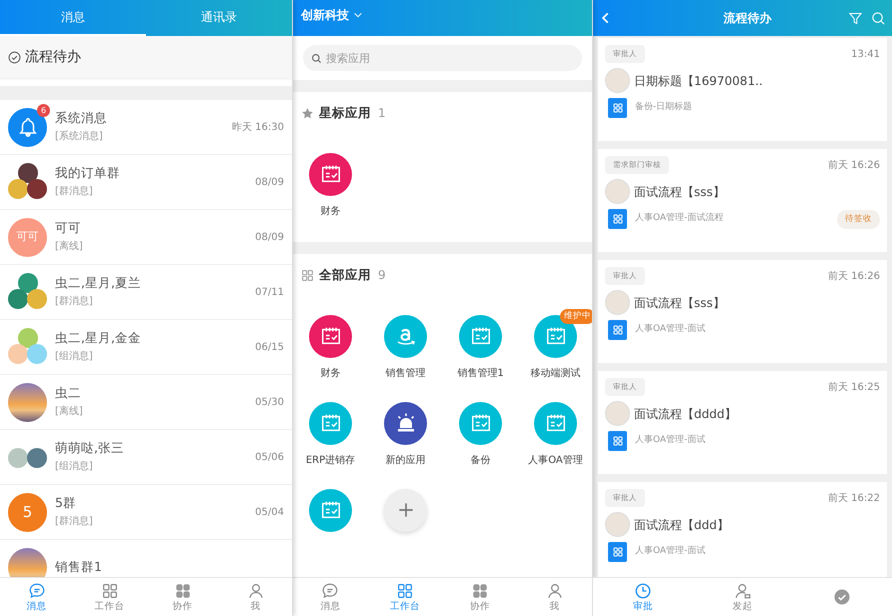 Image resolution: width=892 pixels, height=616 pixels. I want to click on app-label: 备份, so click(480, 460).